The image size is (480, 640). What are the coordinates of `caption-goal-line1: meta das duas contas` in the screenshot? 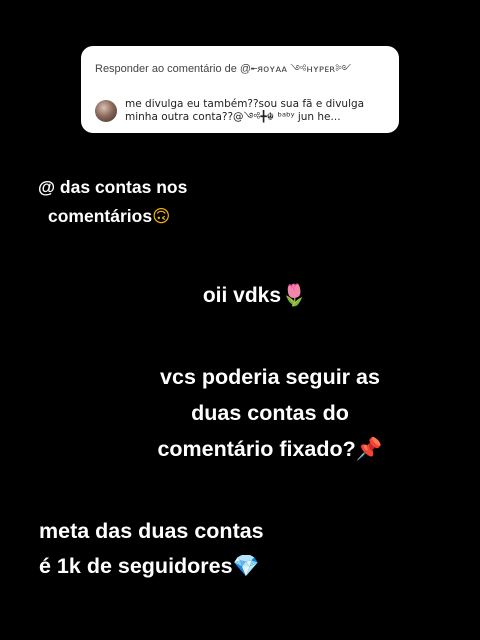 It's located at (151, 531).